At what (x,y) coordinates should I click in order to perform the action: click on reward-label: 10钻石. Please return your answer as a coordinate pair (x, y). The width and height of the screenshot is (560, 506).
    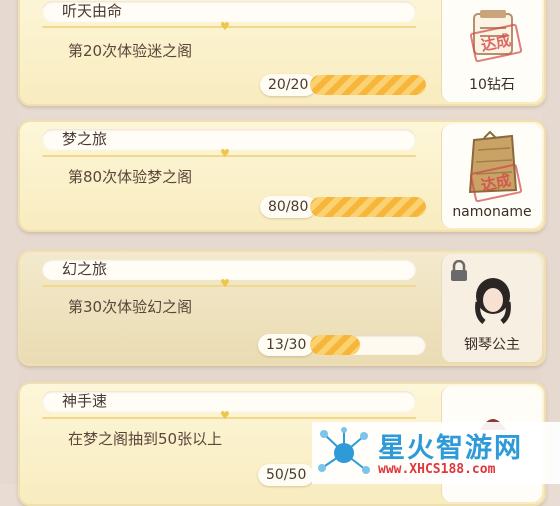
    Looking at the image, I should click on (492, 85).